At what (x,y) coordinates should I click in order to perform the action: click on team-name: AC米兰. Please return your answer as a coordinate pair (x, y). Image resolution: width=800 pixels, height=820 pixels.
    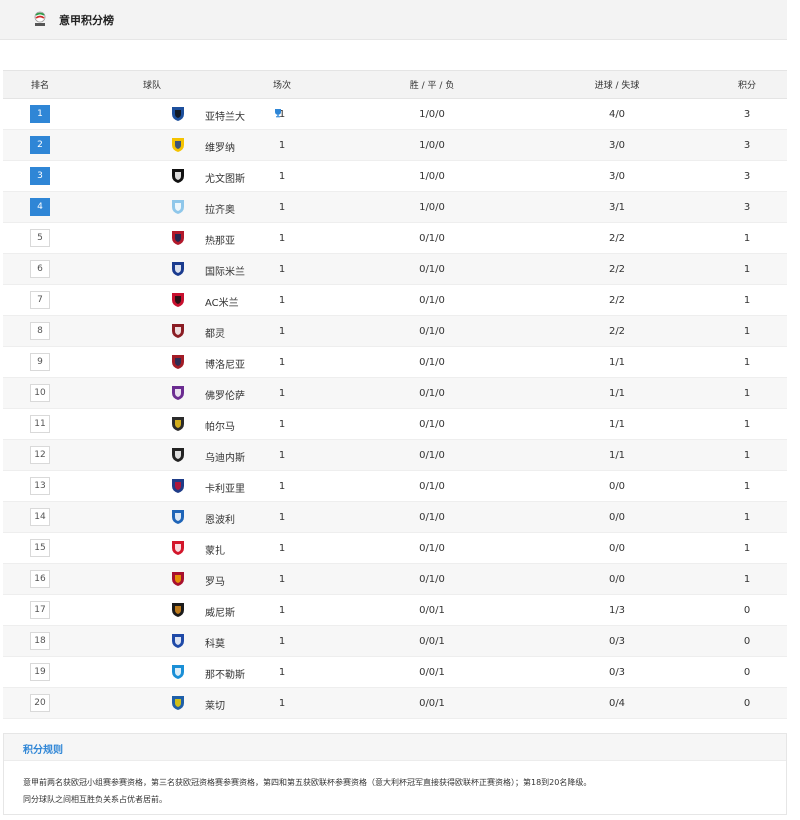
    Looking at the image, I should click on (222, 301).